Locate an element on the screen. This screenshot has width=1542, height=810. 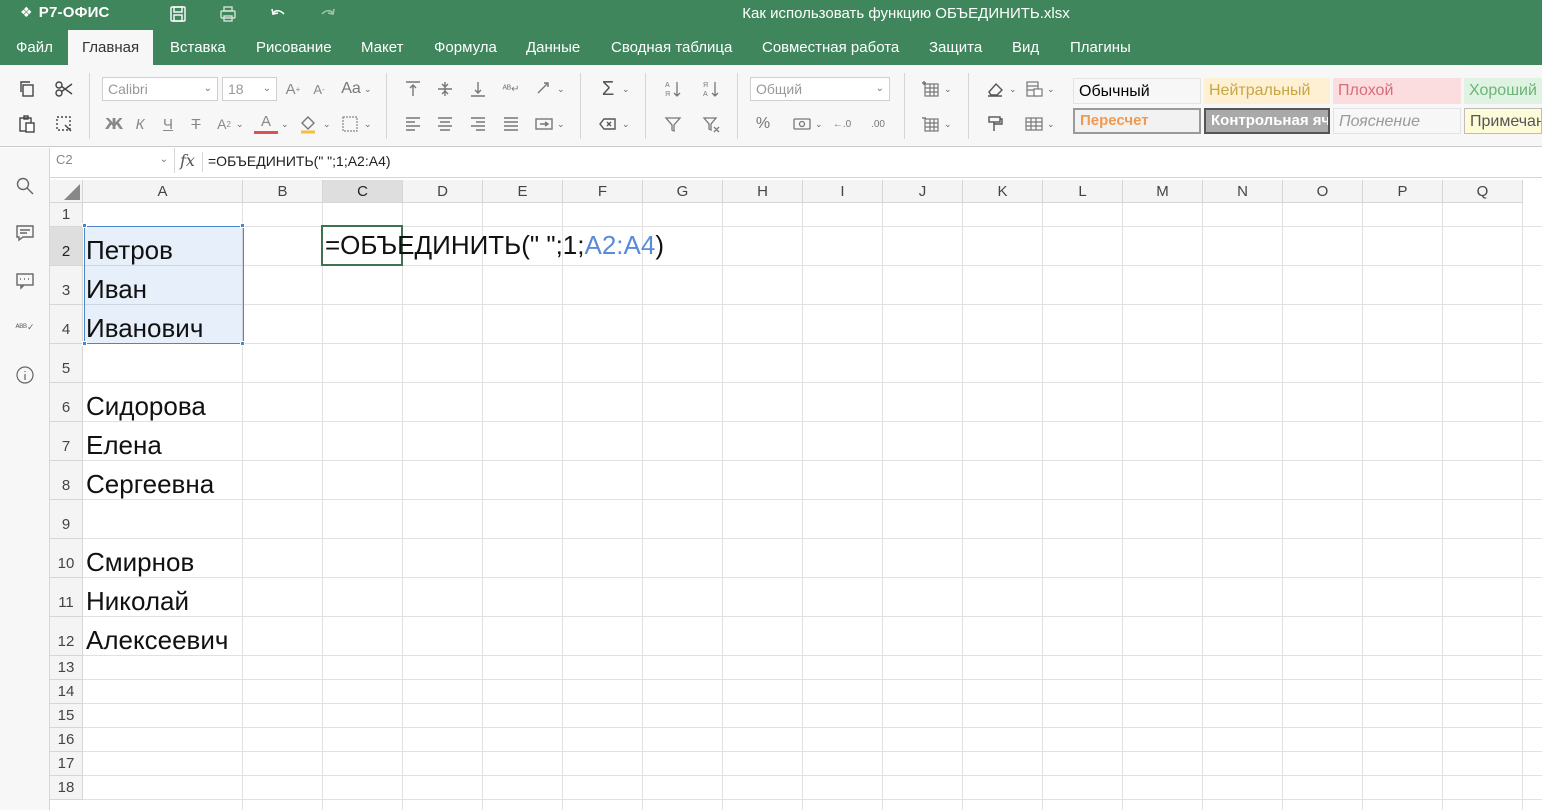
insert-cells-icon is located at coordinates (931, 89).